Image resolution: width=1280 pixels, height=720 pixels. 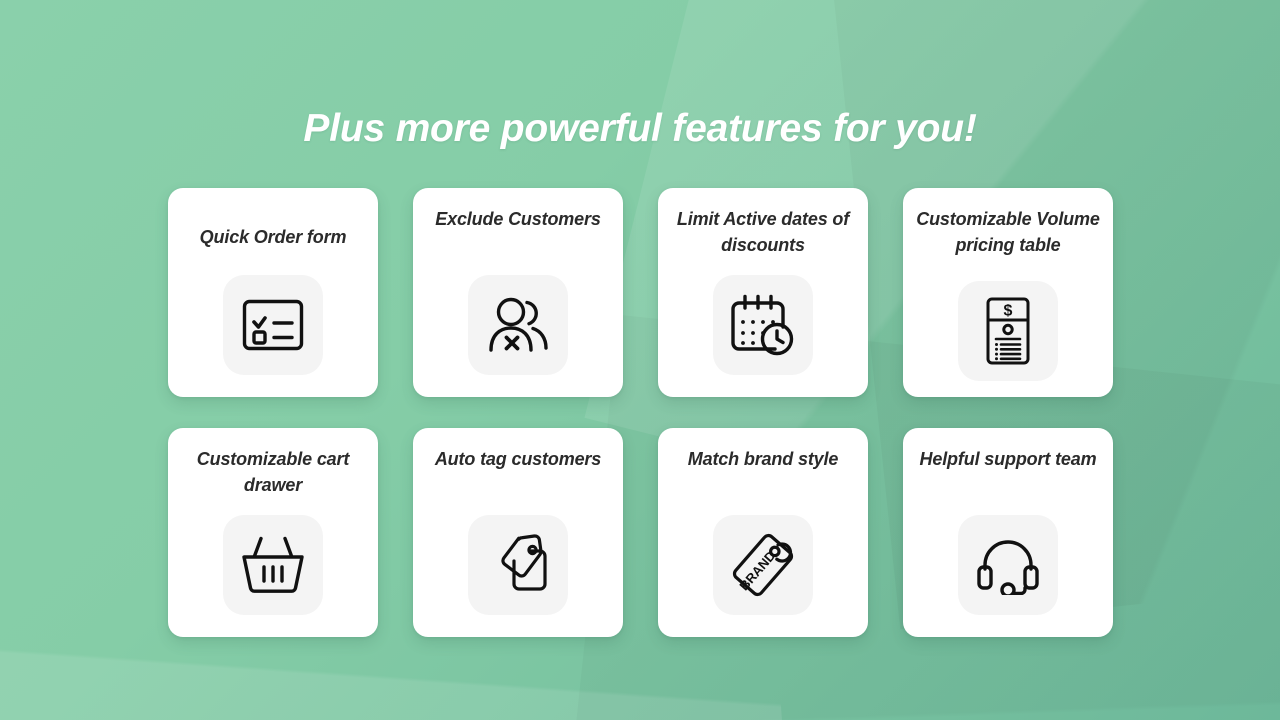 I want to click on calendar-clock-icon, so click(x=763, y=325).